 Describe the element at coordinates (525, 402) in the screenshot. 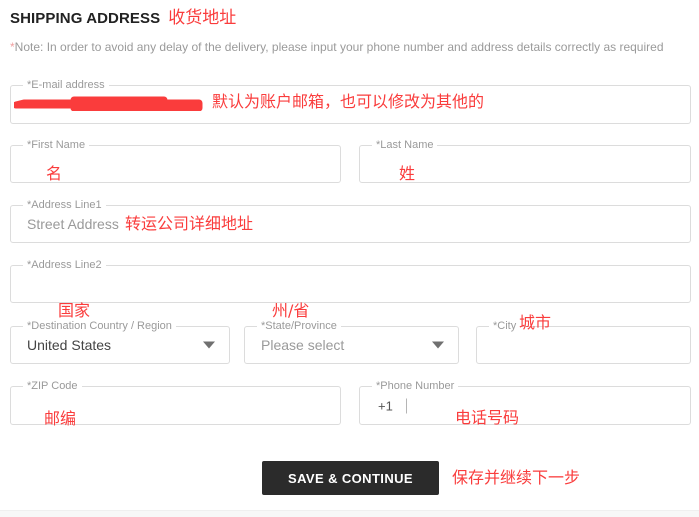

I see `phone-number-field: *Phone Number +1` at that location.